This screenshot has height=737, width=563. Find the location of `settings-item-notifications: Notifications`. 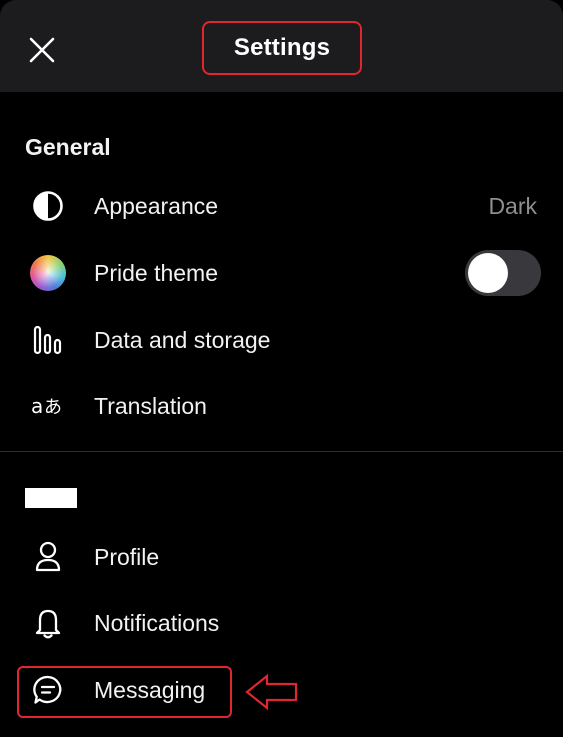

settings-item-notifications: Notifications is located at coordinates (281, 623).